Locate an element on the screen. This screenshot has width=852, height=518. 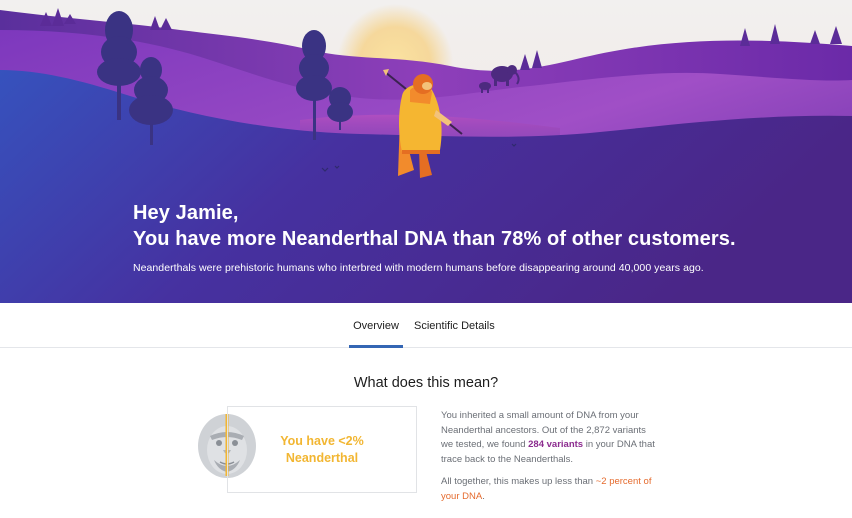
tab-bar: Overview Scientific Details is located at coordinates (426, 325).